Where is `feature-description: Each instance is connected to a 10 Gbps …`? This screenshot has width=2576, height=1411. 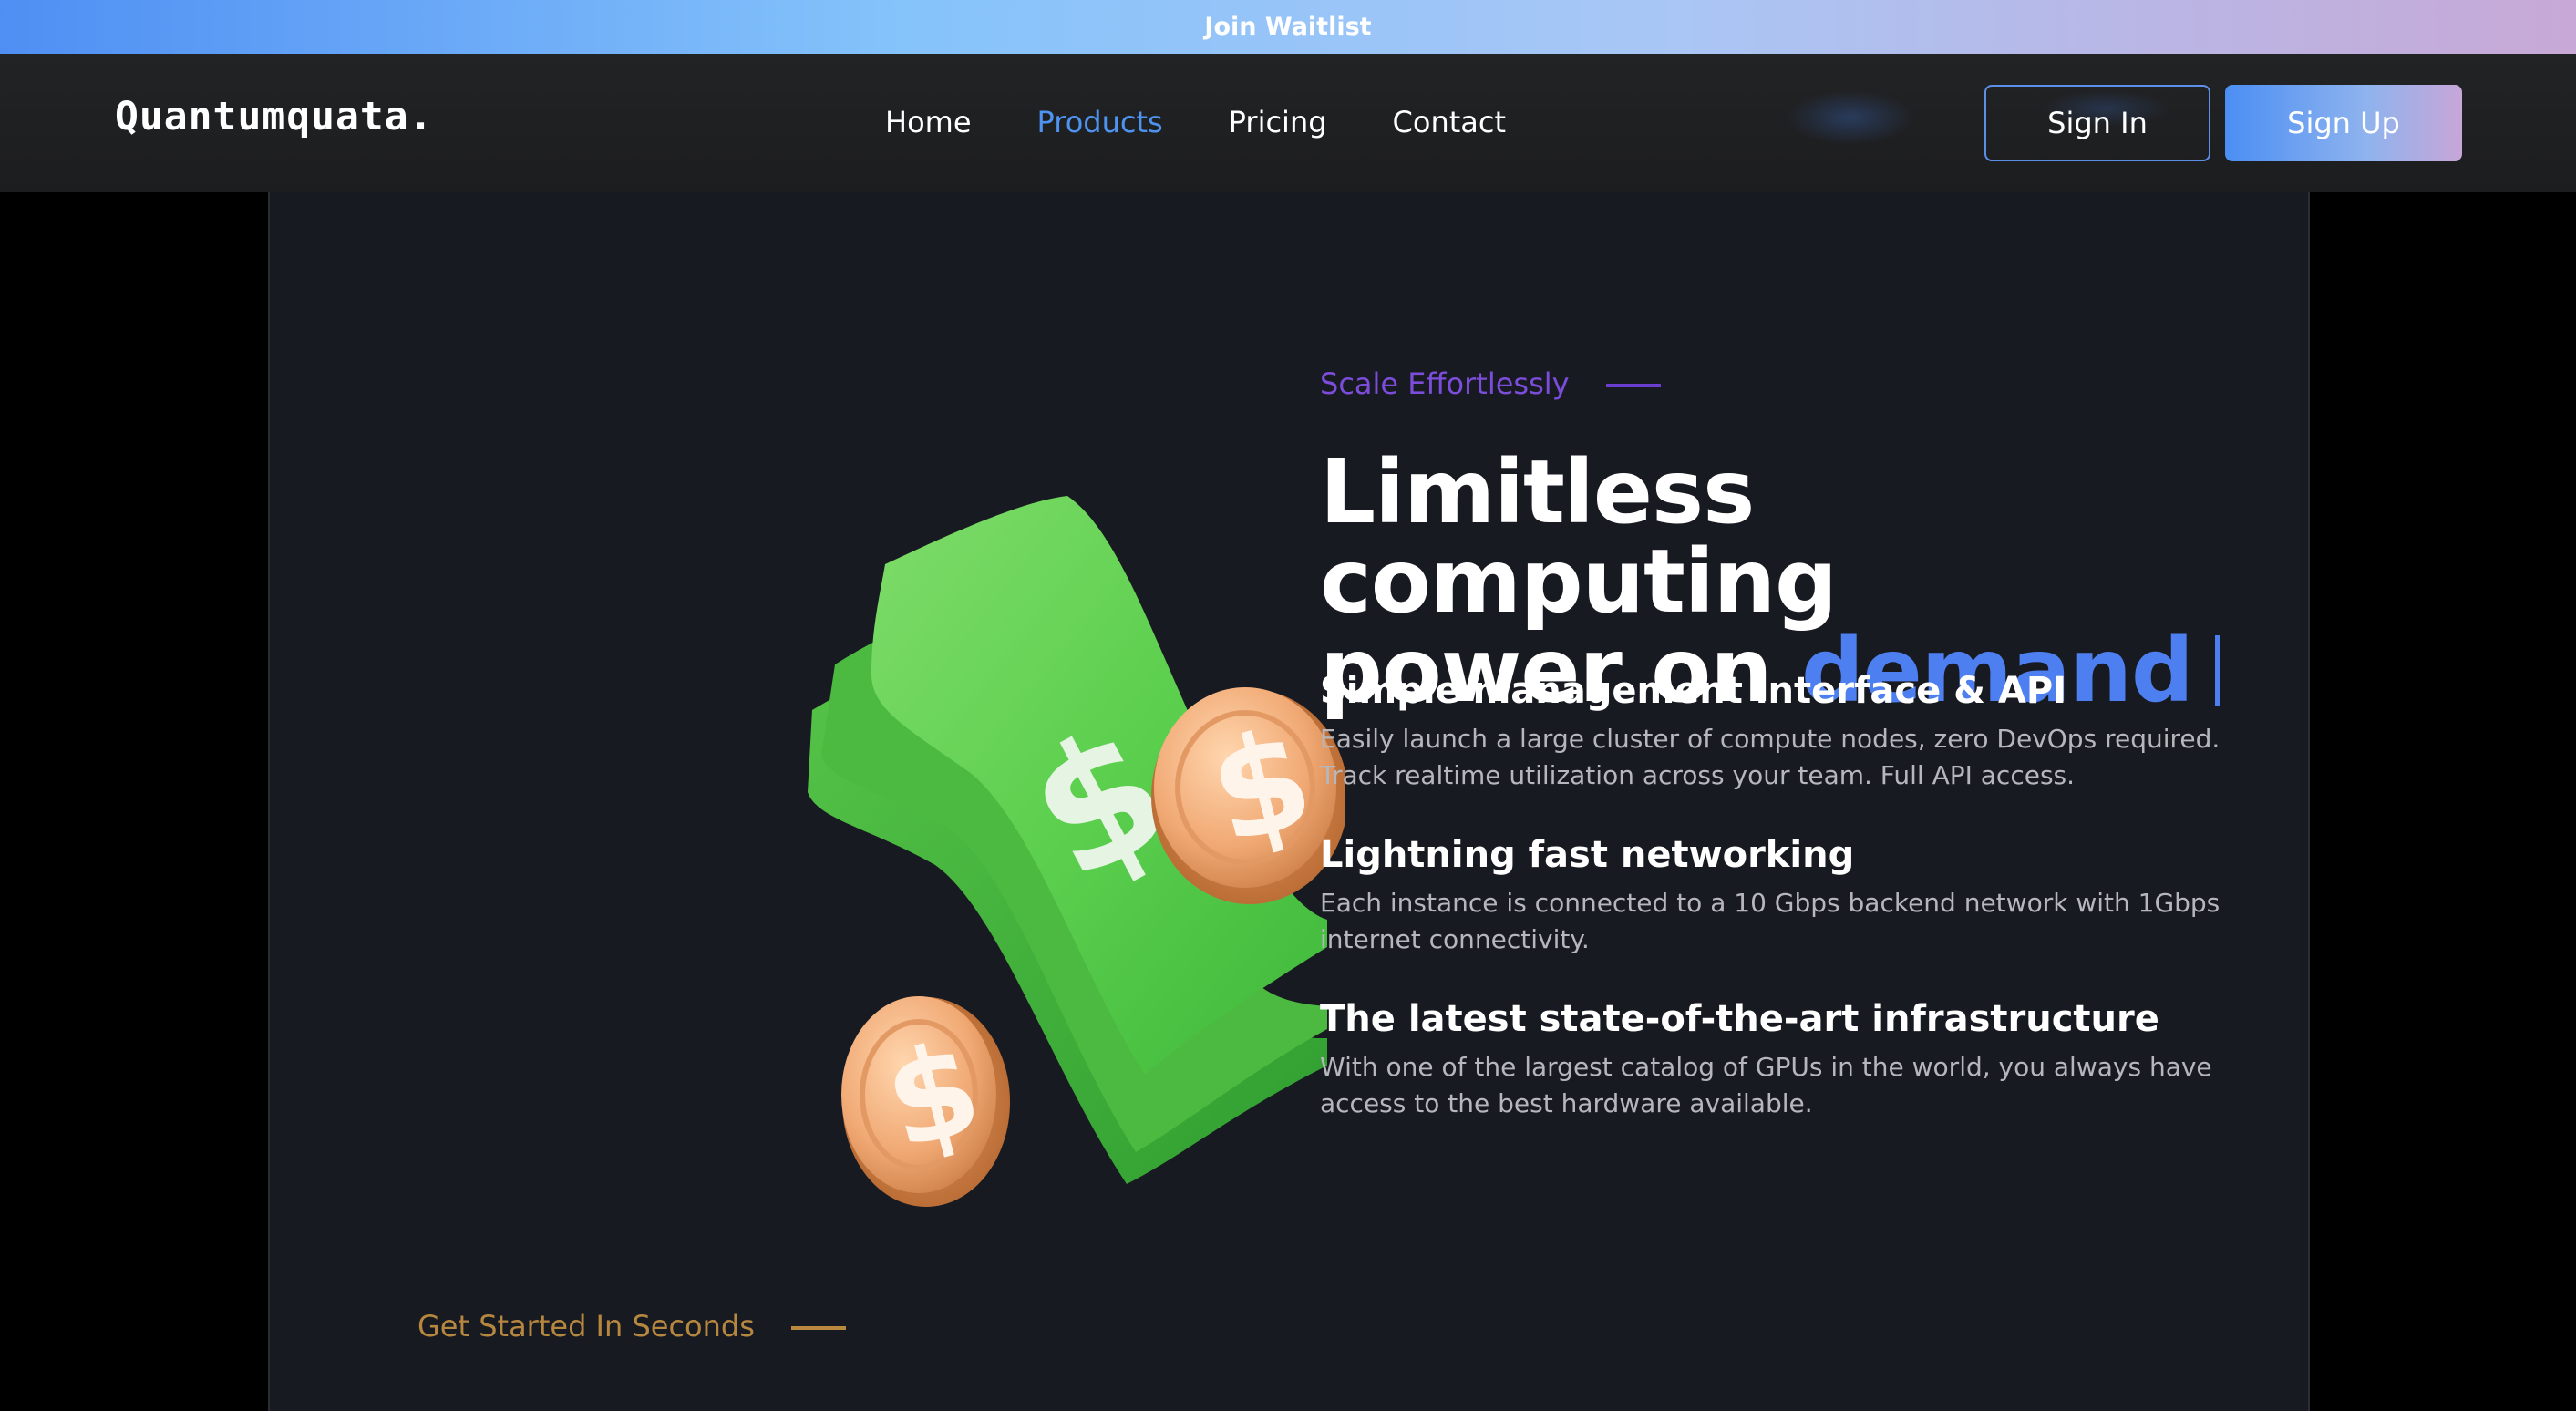
feature-description: Each instance is connected to a 10 Gbps … is located at coordinates (1770, 921).